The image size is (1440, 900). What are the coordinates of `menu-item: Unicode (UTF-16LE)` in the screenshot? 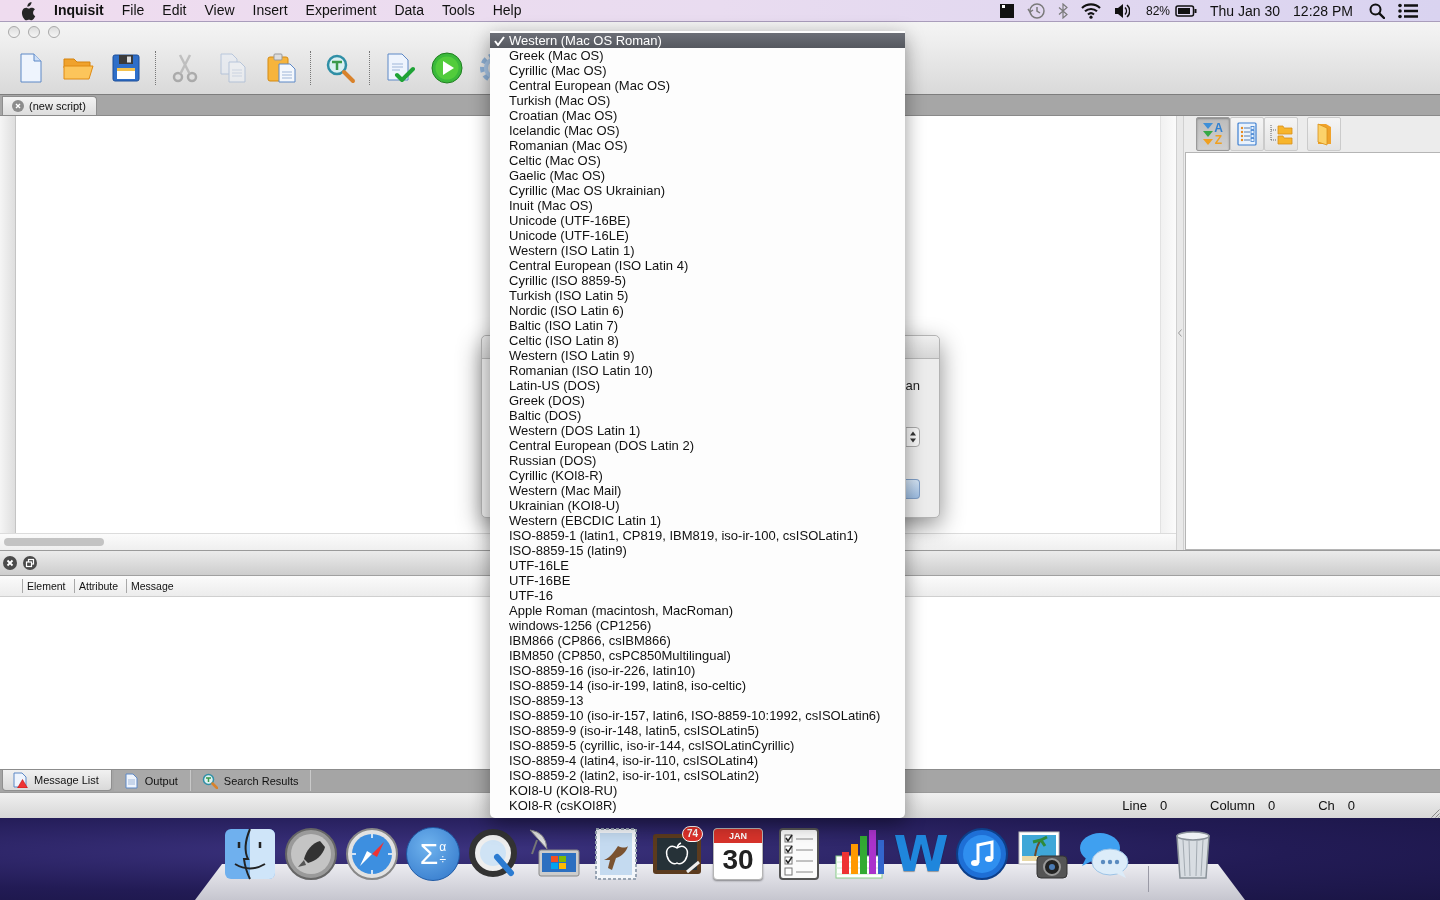 It's located at (697, 235).